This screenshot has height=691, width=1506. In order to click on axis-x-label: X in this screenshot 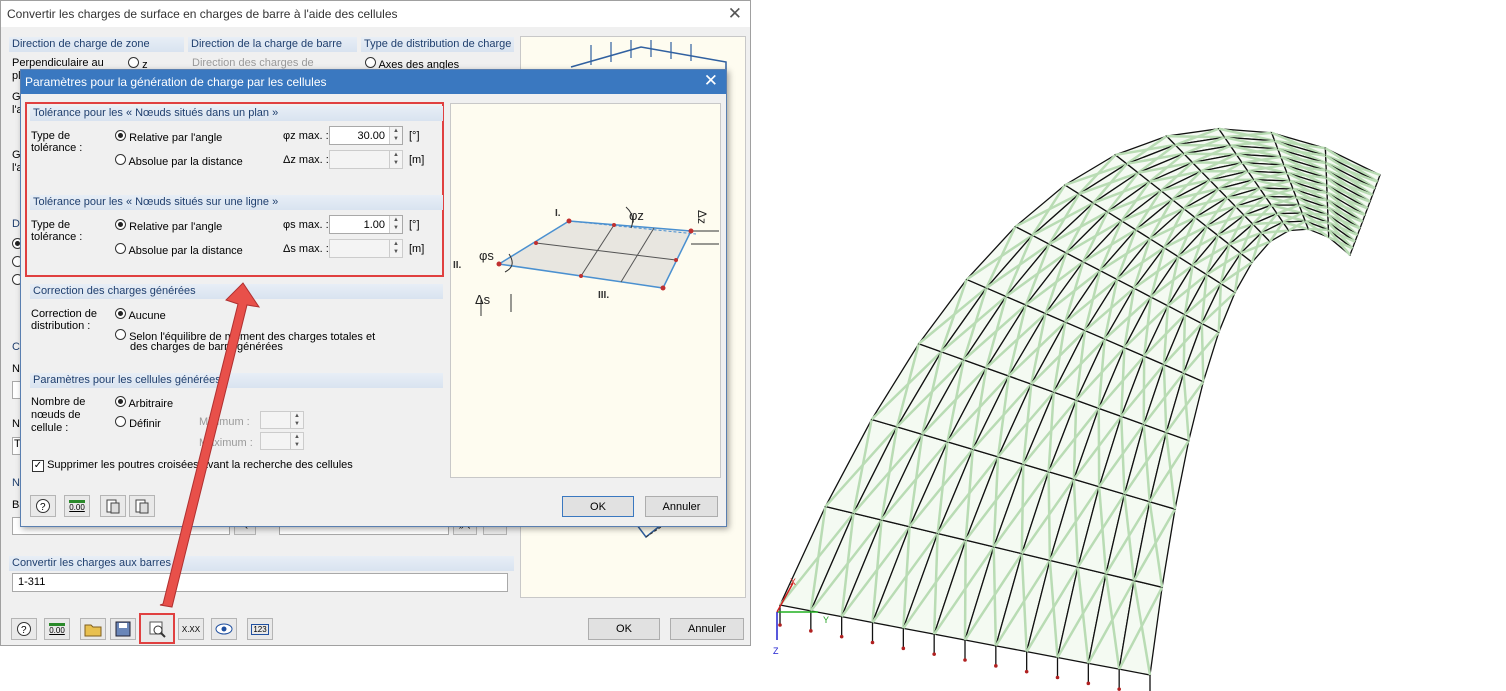, I will do `click(793, 582)`.